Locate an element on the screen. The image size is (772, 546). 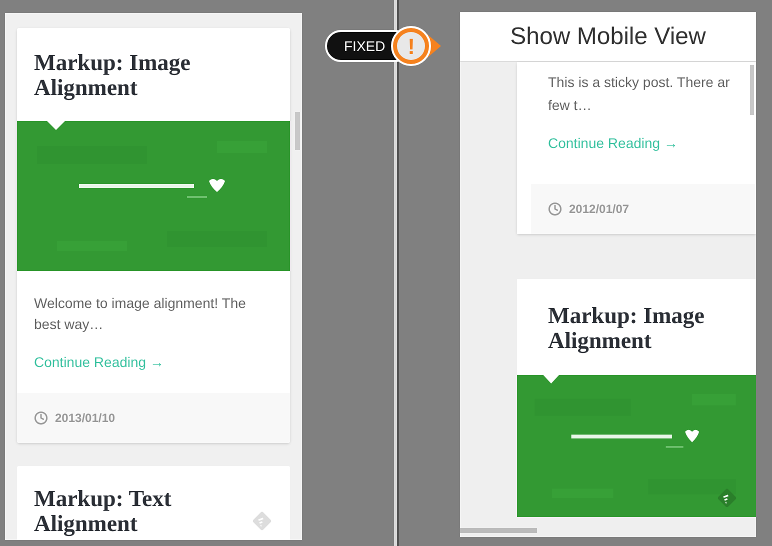
horizontal-scrollbar is located at coordinates (498, 530).